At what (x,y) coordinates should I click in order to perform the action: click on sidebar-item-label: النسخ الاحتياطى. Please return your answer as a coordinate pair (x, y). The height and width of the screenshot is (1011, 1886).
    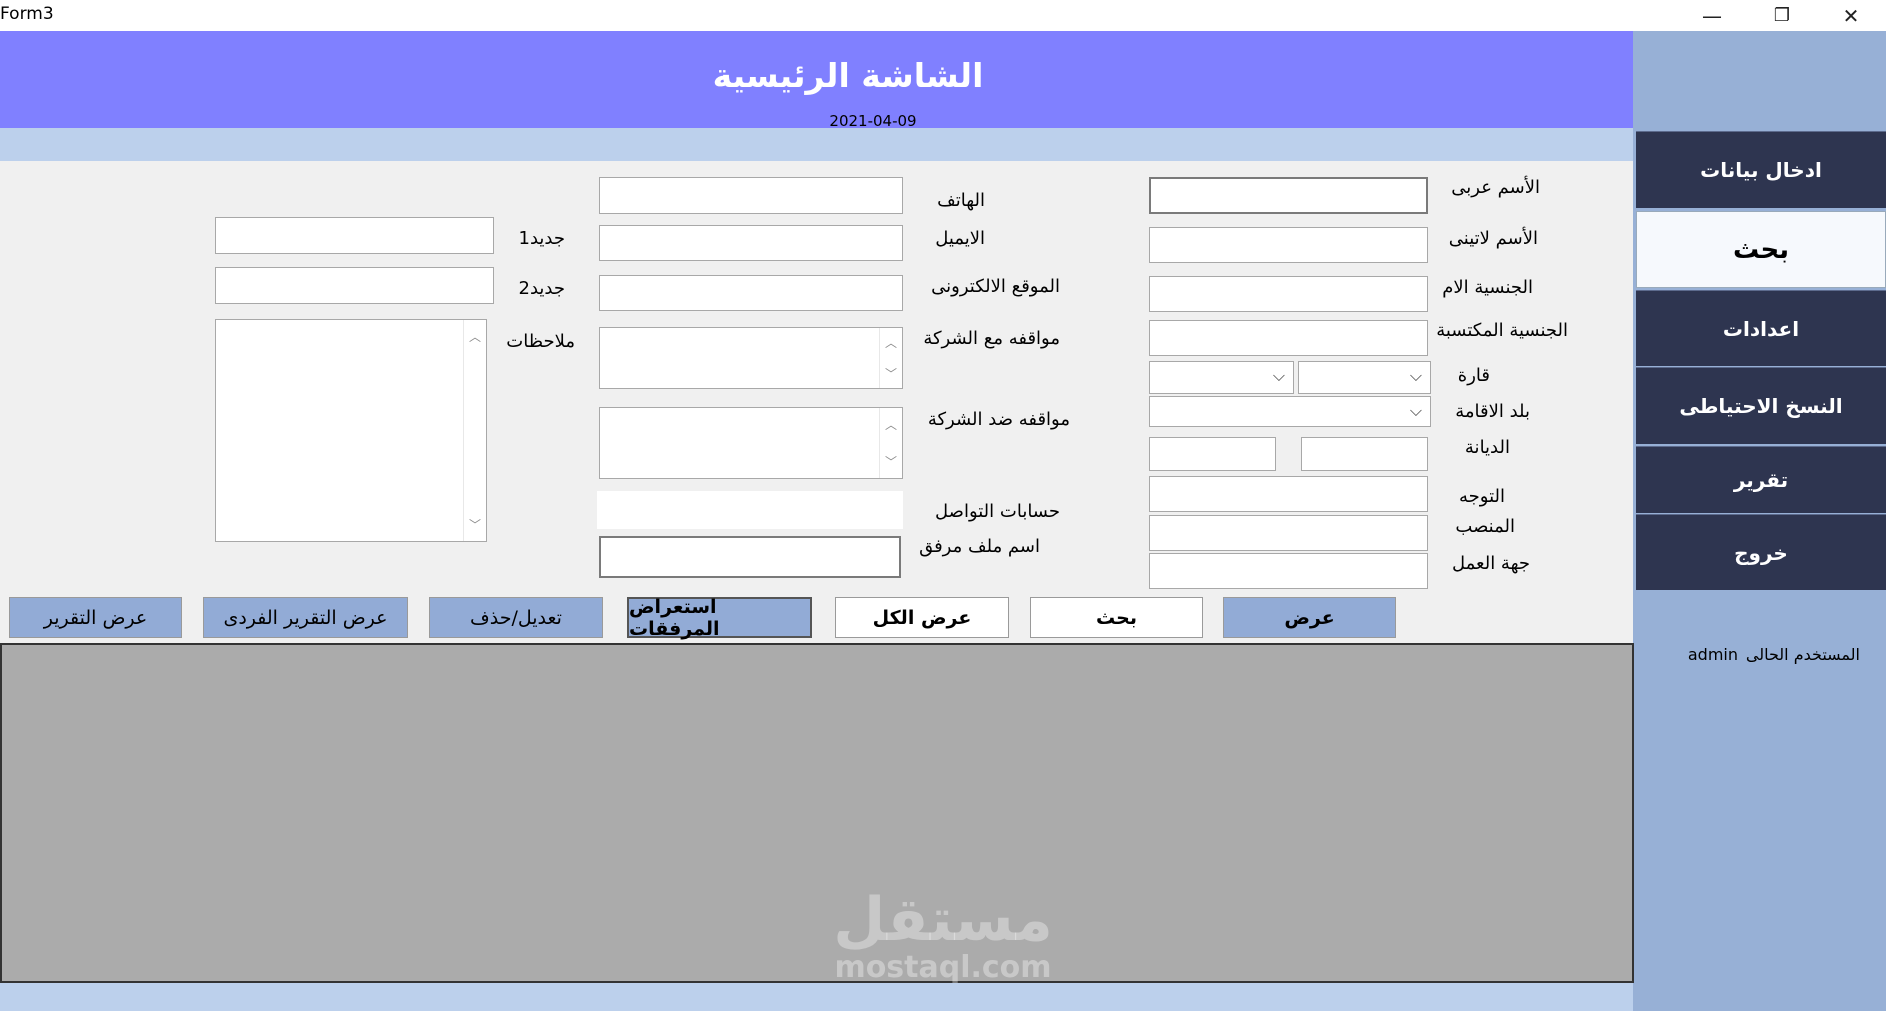
    Looking at the image, I should click on (1761, 406).